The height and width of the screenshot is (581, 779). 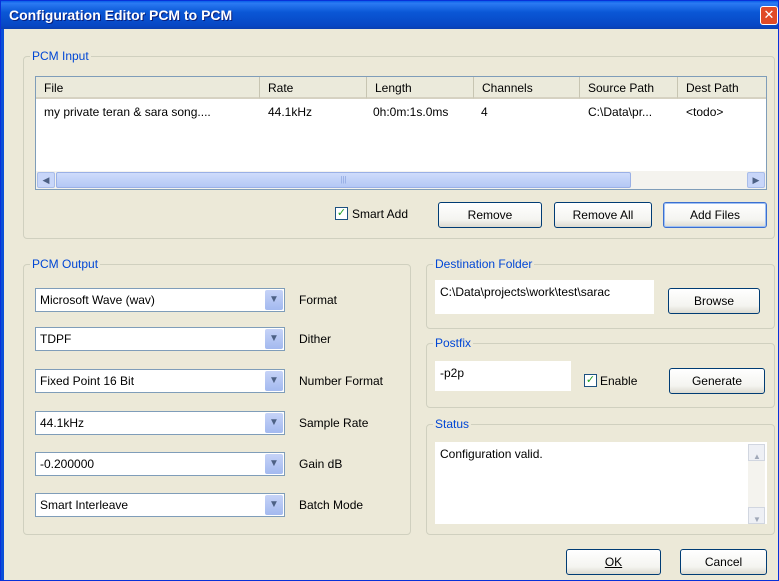 What do you see at coordinates (613, 562) in the screenshot?
I see `ok-button: OK` at bounding box center [613, 562].